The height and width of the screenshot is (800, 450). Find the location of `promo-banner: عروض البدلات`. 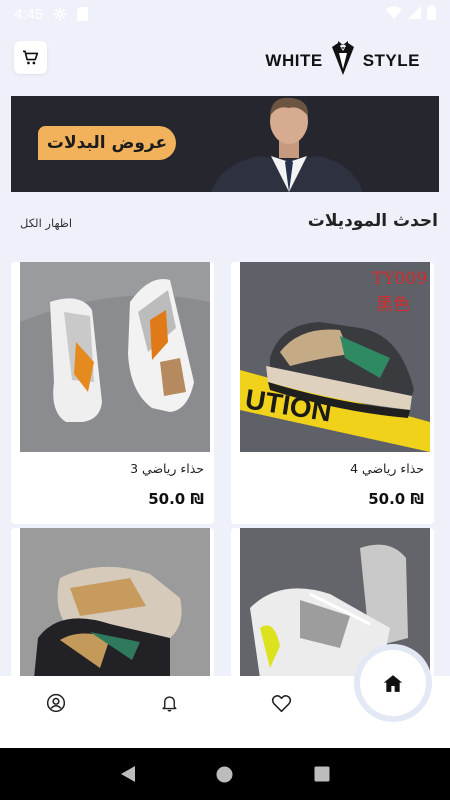

promo-banner: عروض البدلات is located at coordinates (225, 144).